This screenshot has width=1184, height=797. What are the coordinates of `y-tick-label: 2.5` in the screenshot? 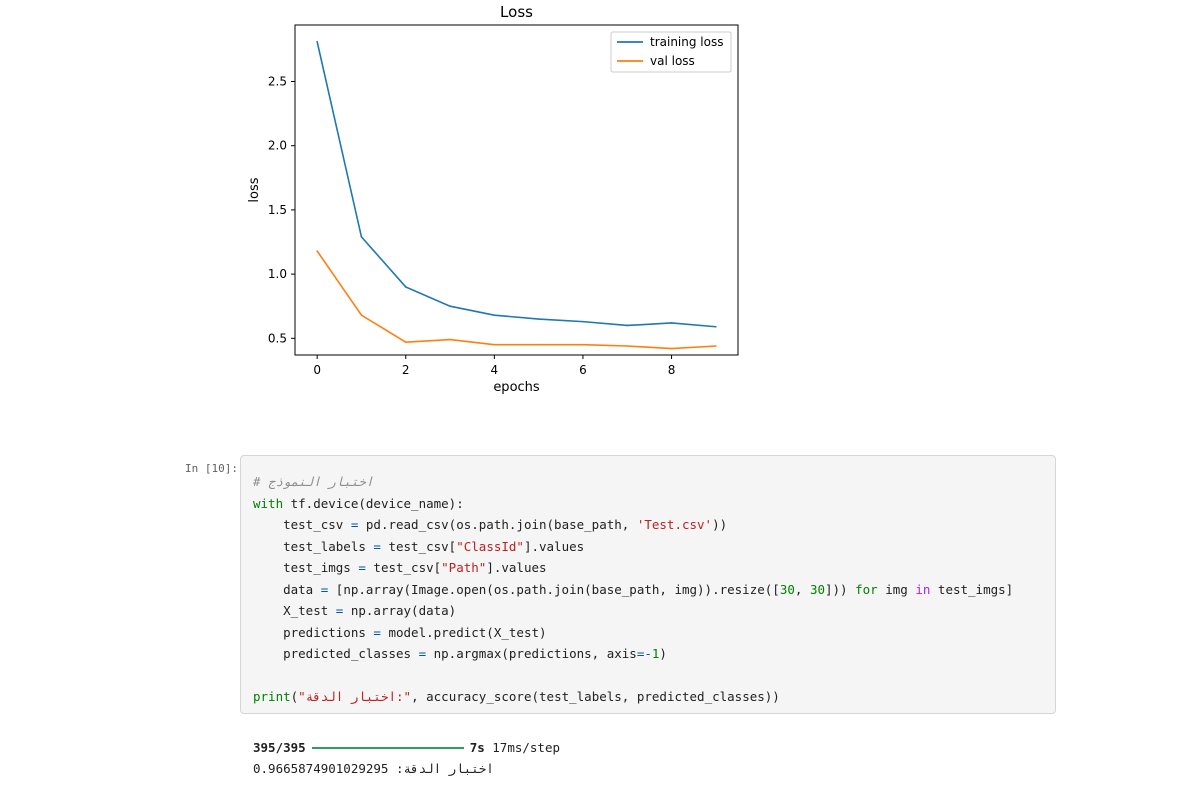 It's located at (277, 81).